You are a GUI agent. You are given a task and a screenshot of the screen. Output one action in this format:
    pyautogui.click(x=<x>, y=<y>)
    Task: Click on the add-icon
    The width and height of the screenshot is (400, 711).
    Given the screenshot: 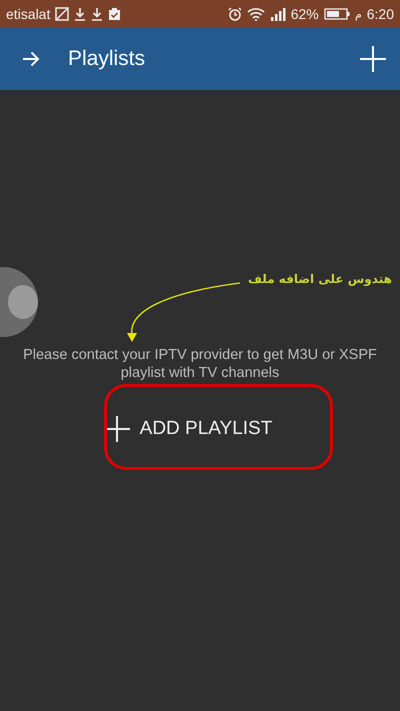 What is the action you would take?
    pyautogui.click(x=373, y=59)
    